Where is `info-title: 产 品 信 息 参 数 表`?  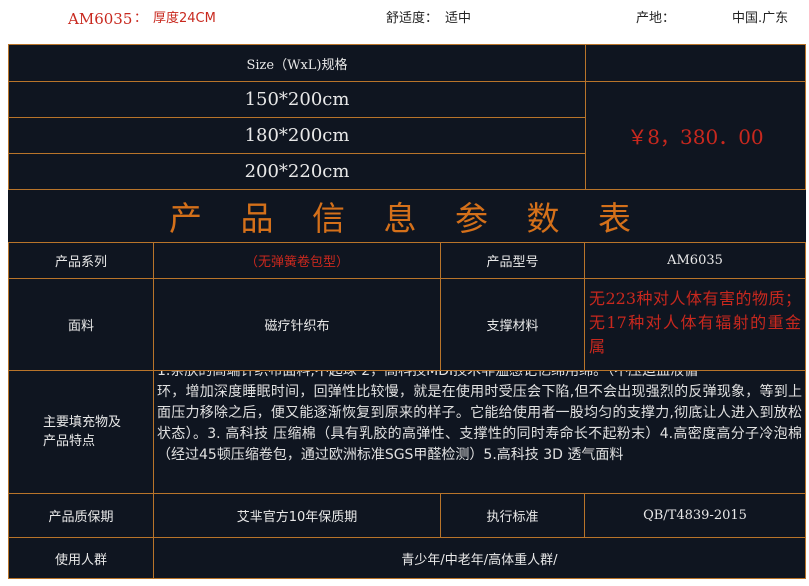
info-title: 产 品 信 息 参 数 表 is located at coordinates (407, 218).